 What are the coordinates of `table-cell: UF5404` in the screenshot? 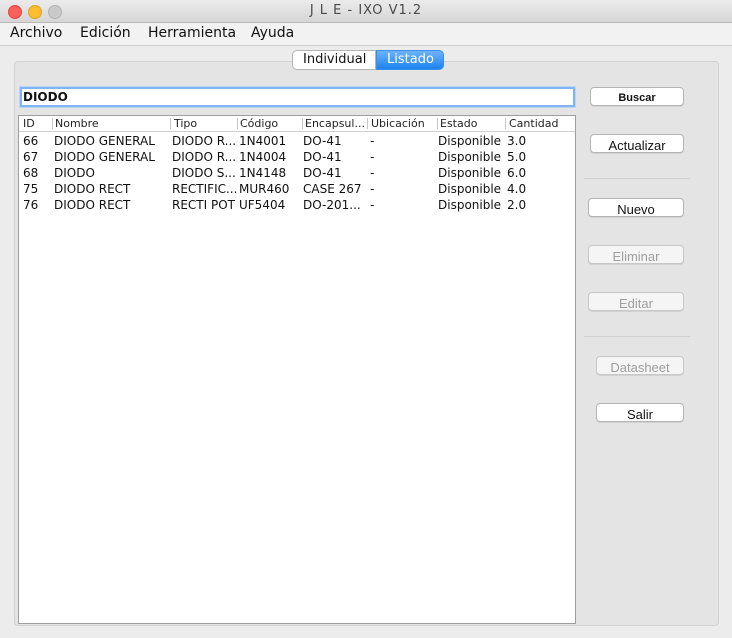 It's located at (262, 205).